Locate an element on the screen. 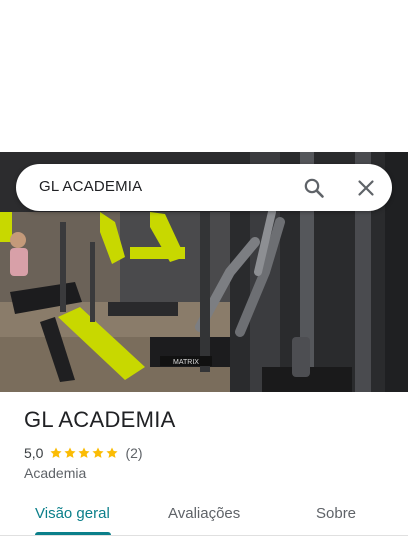 The width and height of the screenshot is (408, 544). machine-brand-label: MATRIX is located at coordinates (186, 362).